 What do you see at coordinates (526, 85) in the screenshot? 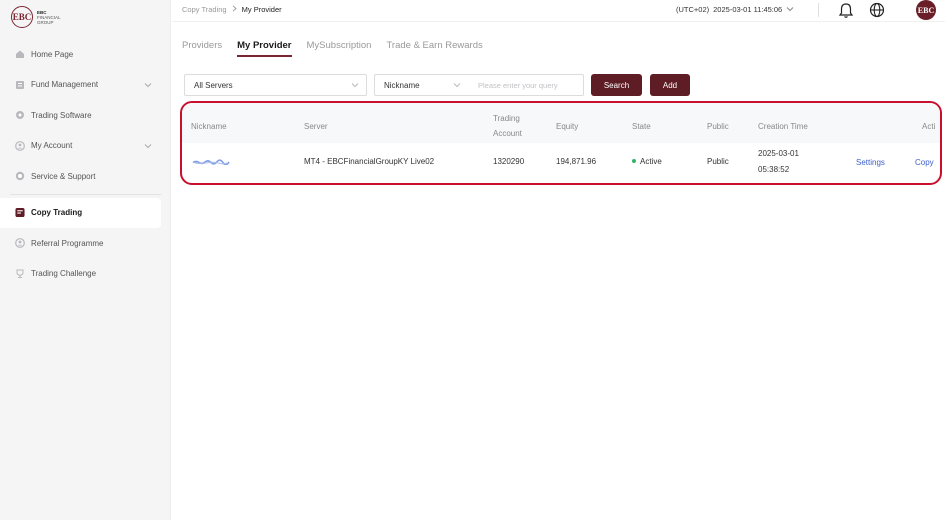
I see `search-input` at bounding box center [526, 85].